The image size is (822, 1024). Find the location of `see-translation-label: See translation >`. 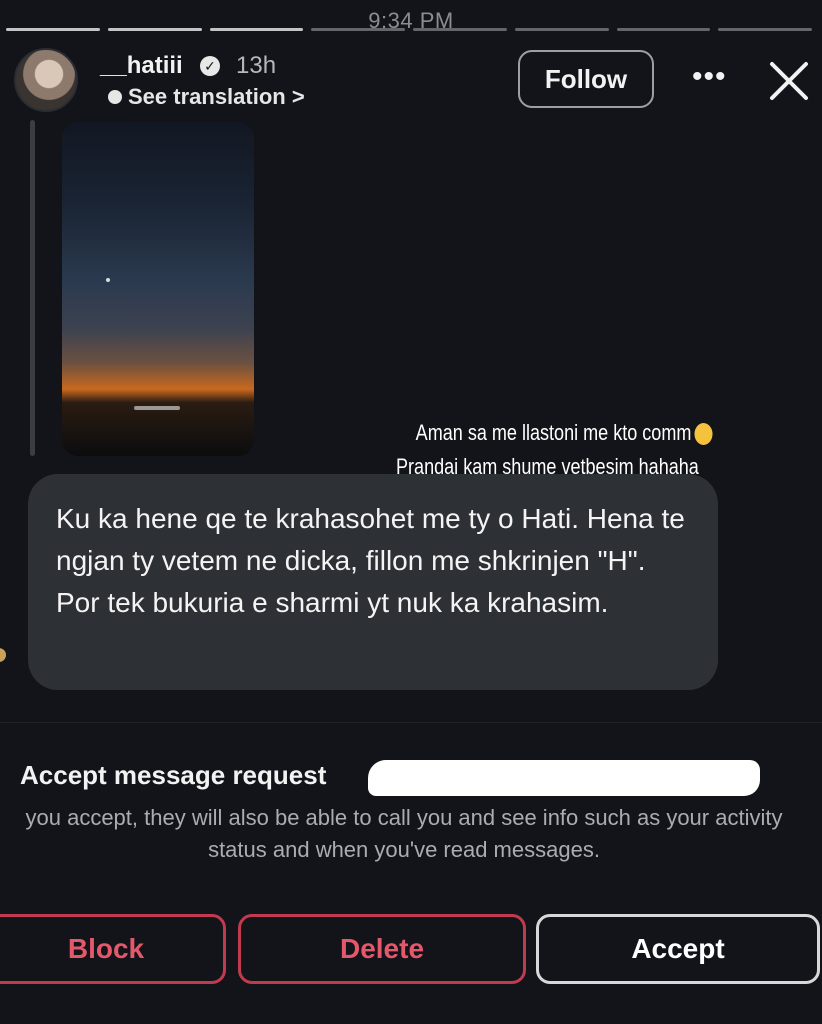

see-translation-label: See translation > is located at coordinates (216, 96).